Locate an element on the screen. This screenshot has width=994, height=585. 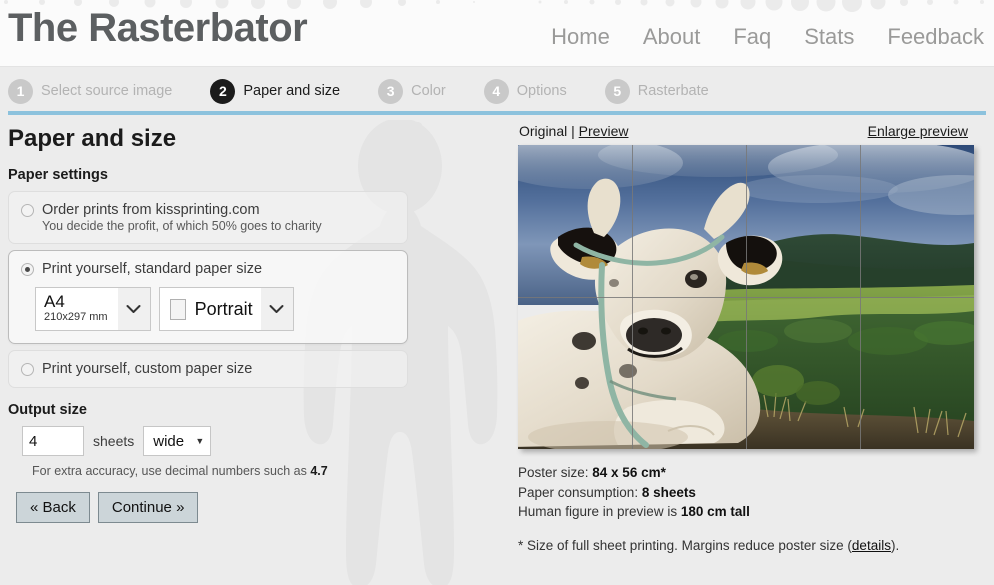
site-logo: The Rasterbator is located at coordinates (158, 28).